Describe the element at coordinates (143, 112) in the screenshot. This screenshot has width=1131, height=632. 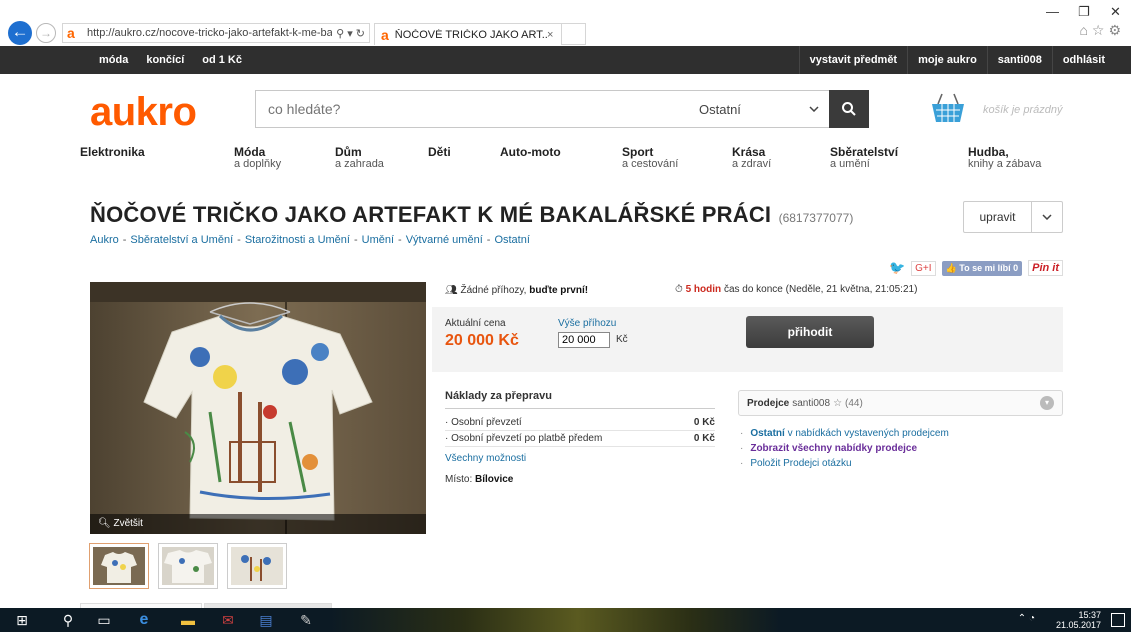
I see `aukro-logo: aukro` at that location.